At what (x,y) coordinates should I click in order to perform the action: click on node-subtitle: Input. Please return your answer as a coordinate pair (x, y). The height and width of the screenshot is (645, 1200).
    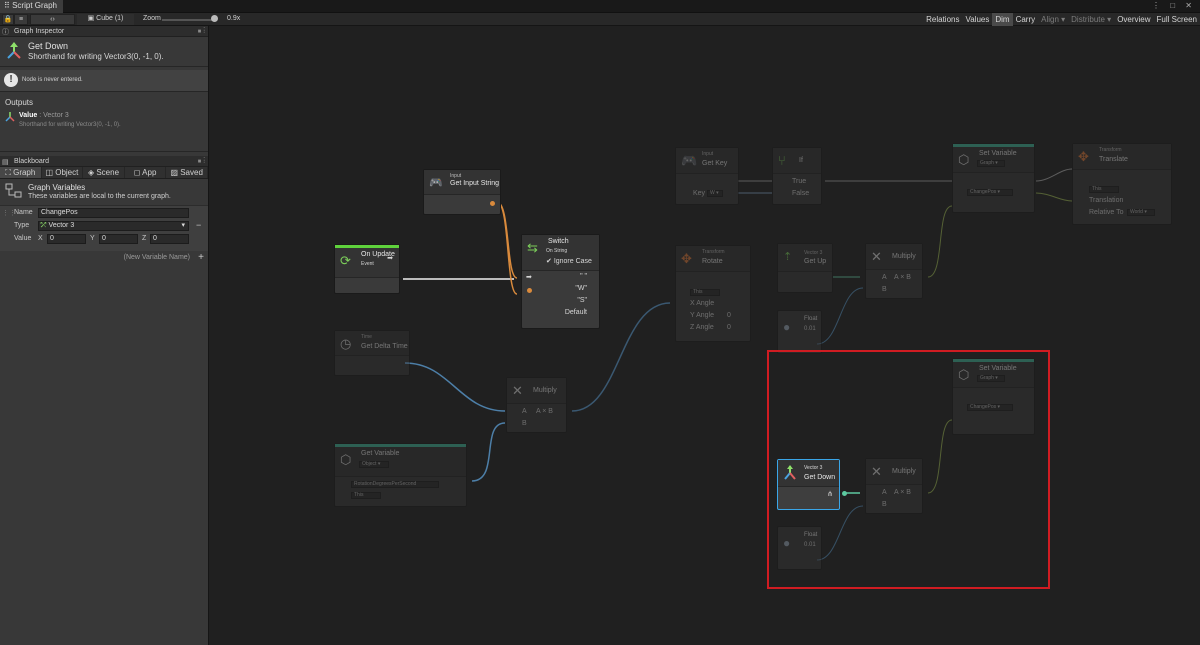
    Looking at the image, I should click on (456, 176).